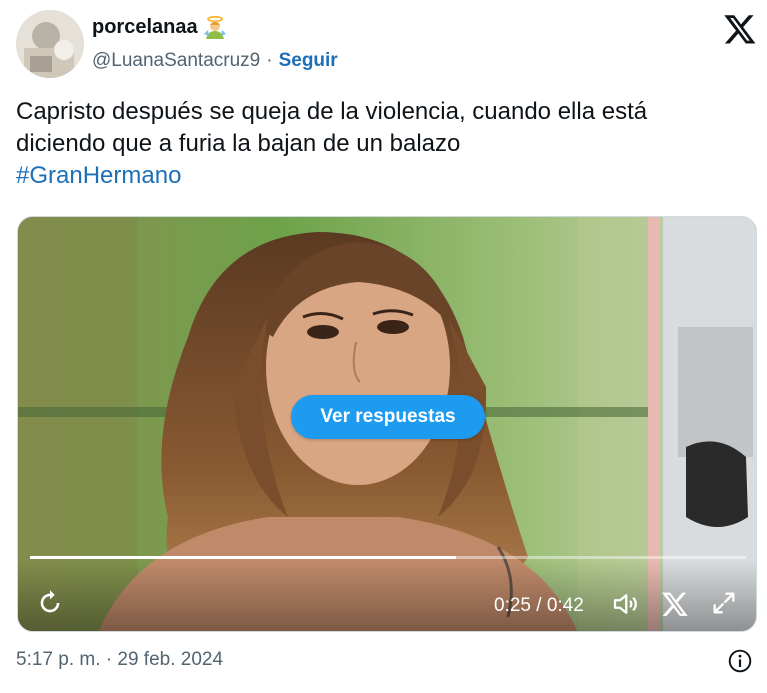 The image size is (767, 693). I want to click on avatar, so click(50, 44).